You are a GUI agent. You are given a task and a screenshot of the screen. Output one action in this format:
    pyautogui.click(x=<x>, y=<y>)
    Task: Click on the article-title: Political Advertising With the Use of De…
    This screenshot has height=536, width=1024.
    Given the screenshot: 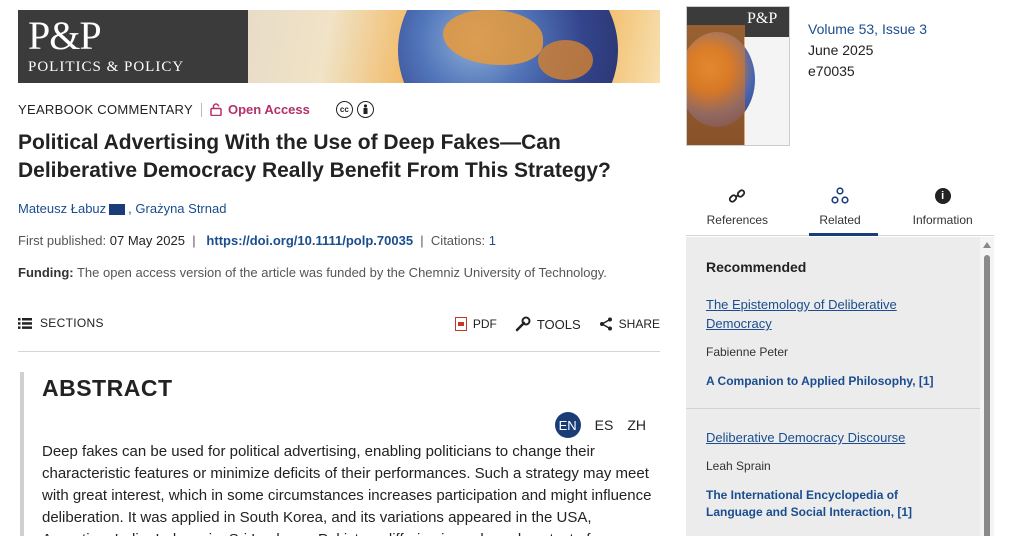 What is the action you would take?
    pyautogui.click(x=314, y=156)
    